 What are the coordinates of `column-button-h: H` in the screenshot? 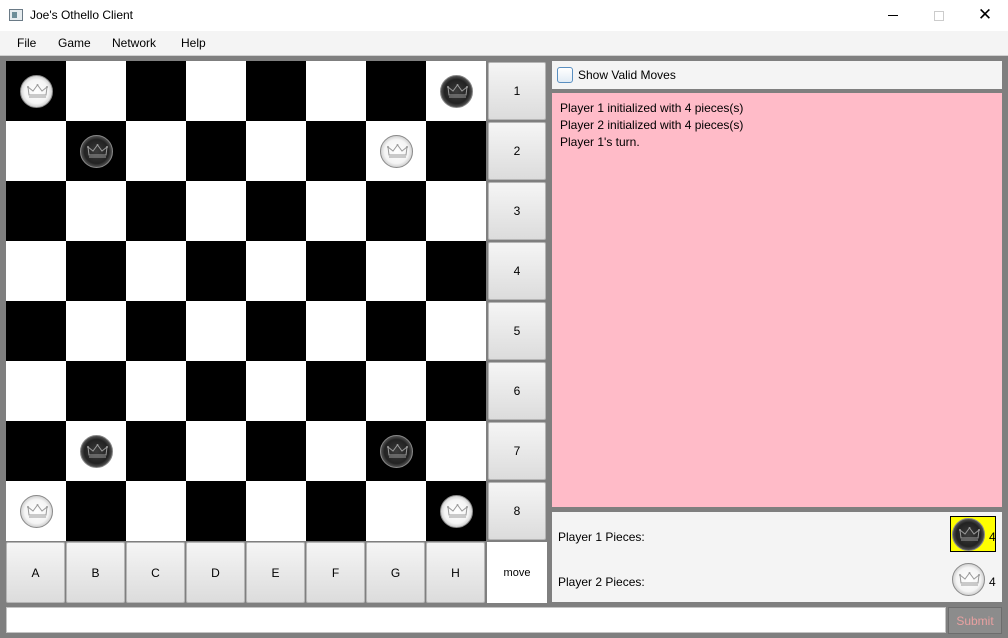 It's located at (455, 572).